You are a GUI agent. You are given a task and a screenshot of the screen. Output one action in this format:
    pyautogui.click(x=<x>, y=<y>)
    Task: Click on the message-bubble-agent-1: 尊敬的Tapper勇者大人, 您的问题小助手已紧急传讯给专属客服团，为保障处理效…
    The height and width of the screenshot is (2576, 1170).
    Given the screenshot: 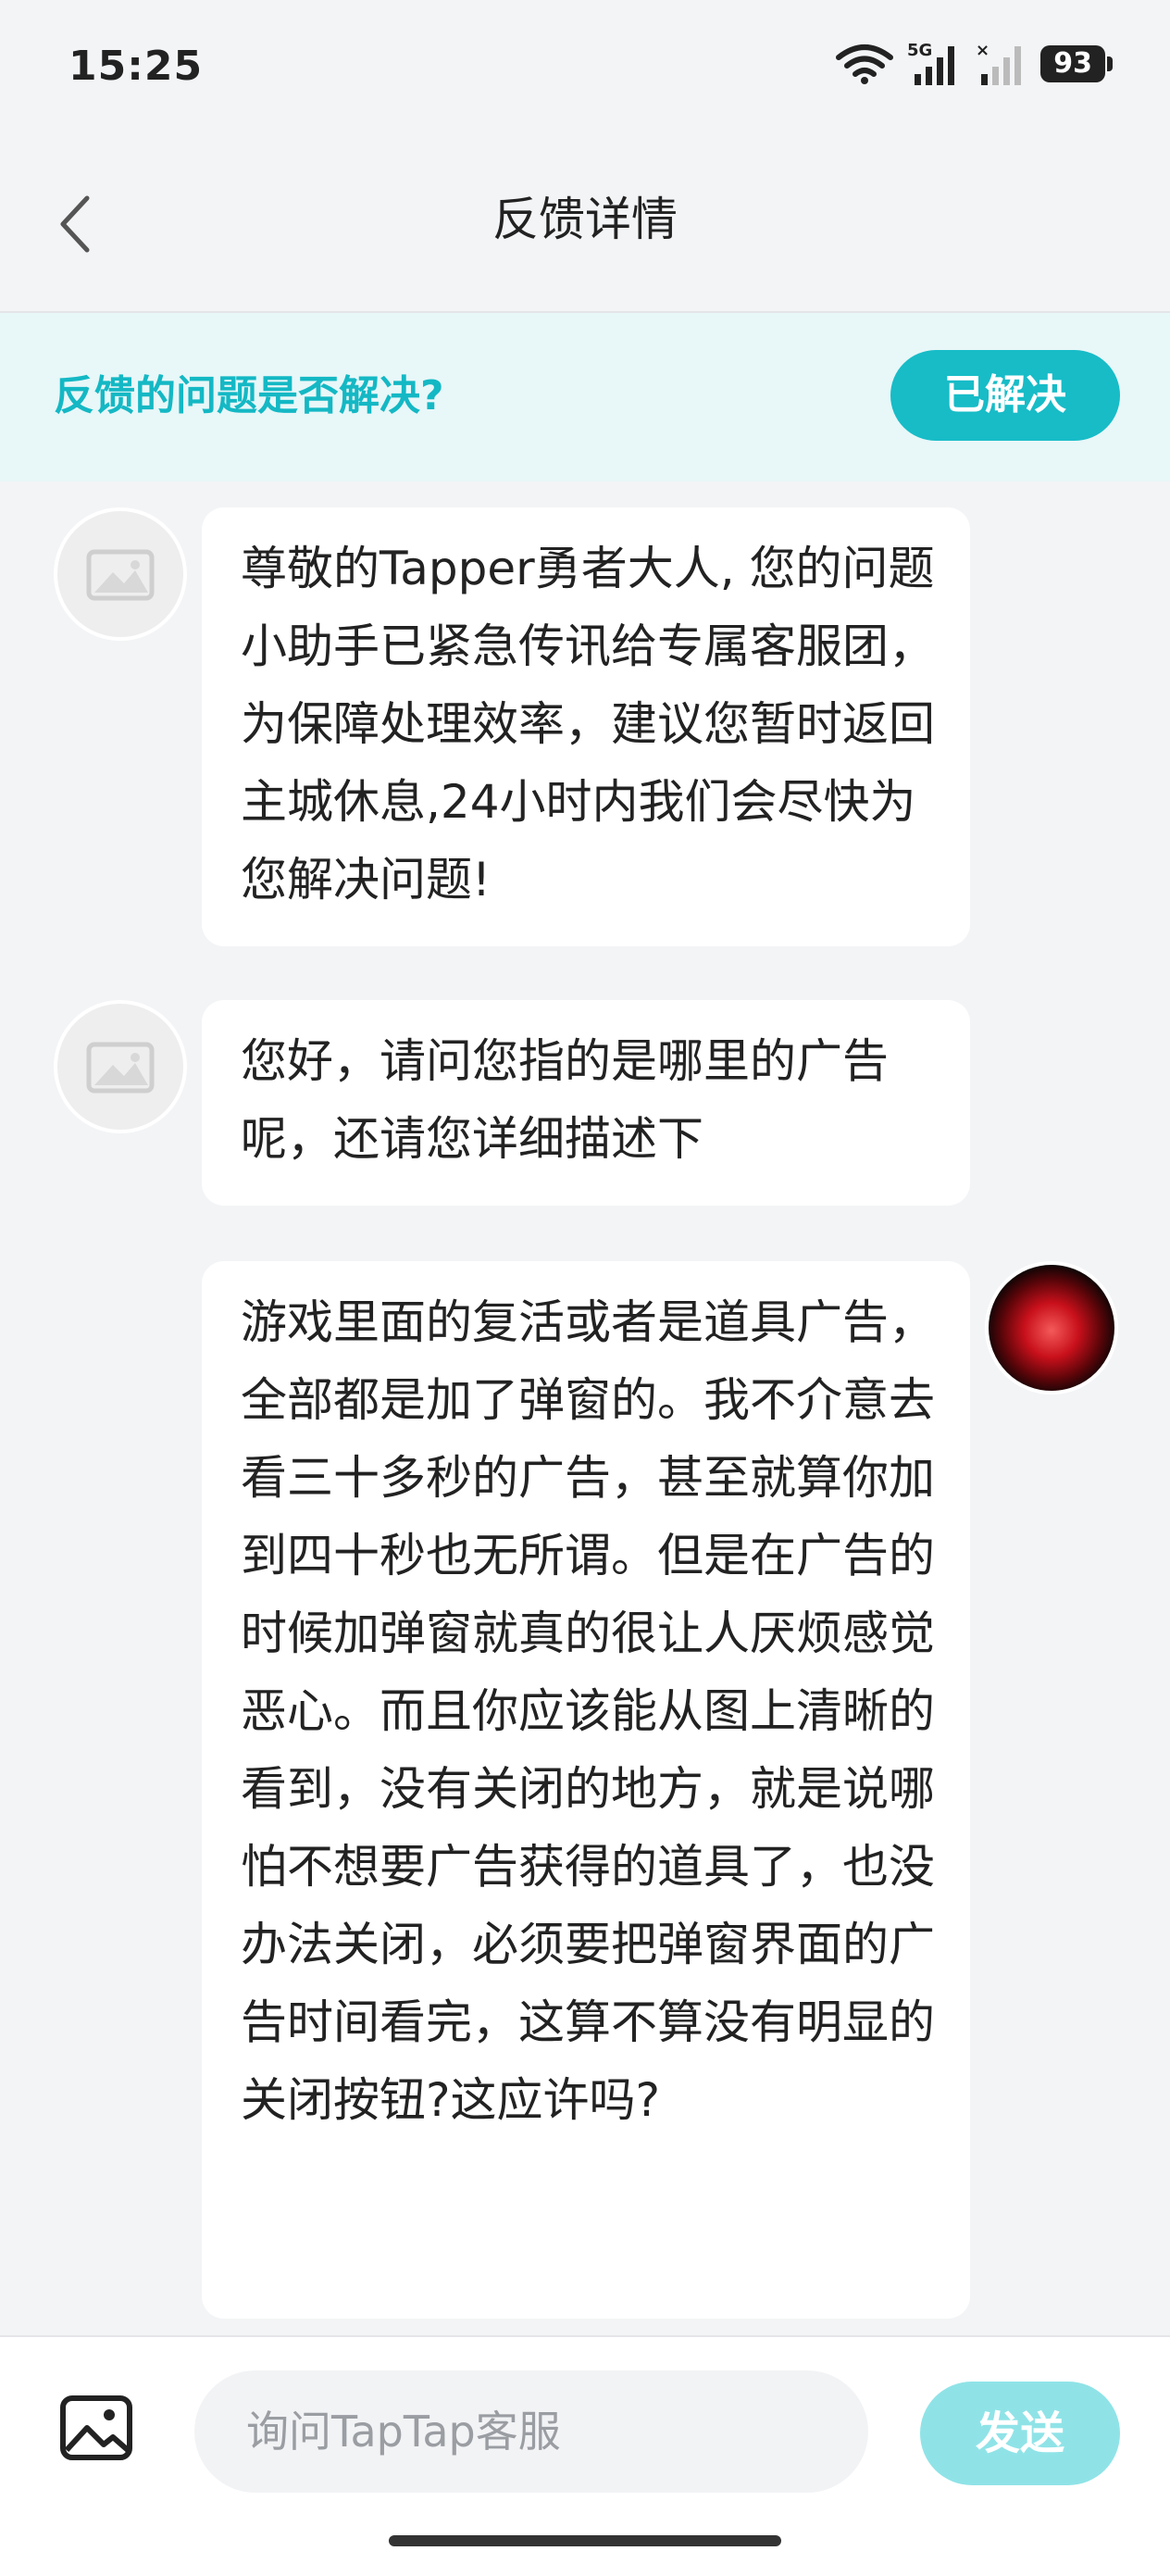 What is the action you would take?
    pyautogui.click(x=586, y=726)
    